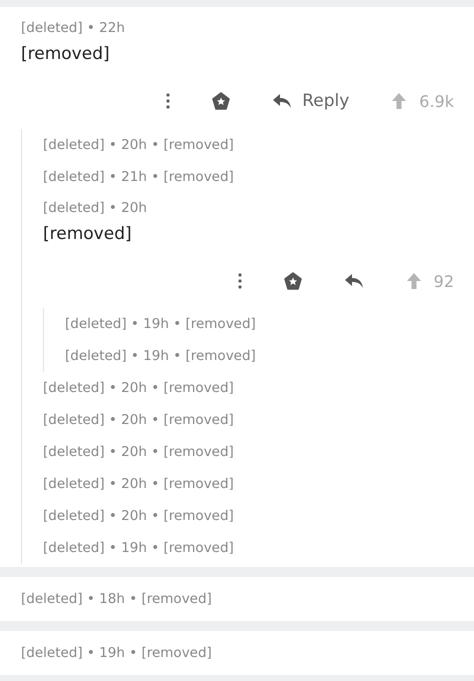  What do you see at coordinates (73, 28) in the screenshot?
I see `comment-meta: [deleted] • 22h` at bounding box center [73, 28].